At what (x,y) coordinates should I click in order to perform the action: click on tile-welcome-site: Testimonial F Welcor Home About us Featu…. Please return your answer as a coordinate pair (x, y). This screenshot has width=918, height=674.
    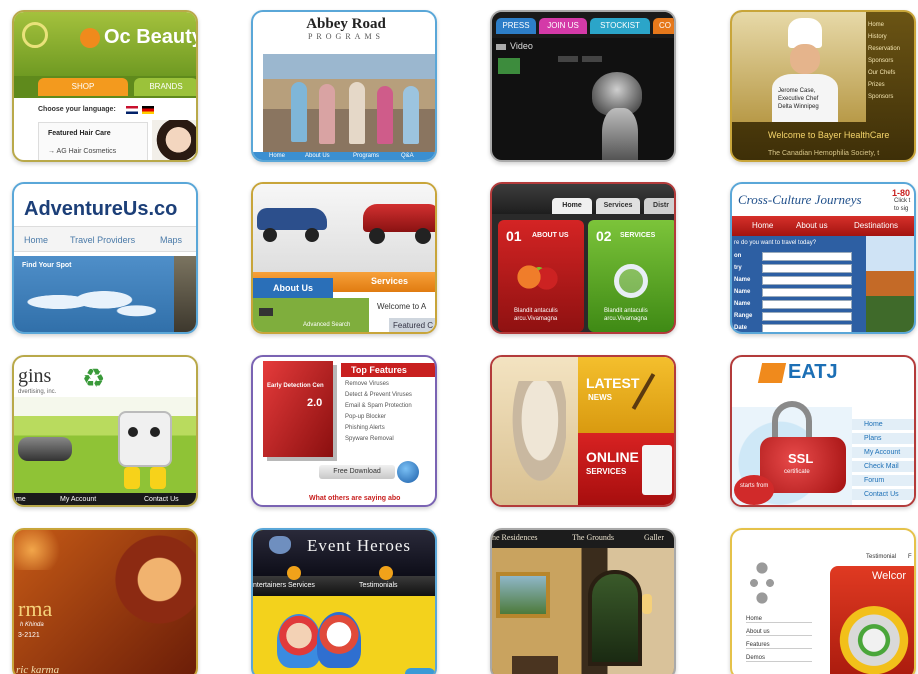
    Looking at the image, I should click on (823, 601).